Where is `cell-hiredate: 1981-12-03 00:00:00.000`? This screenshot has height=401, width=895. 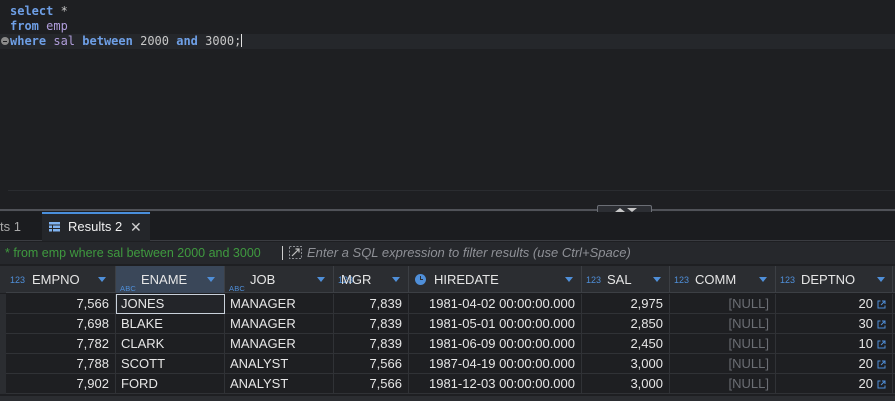 cell-hiredate: 1981-12-03 00:00:00.000 is located at coordinates (495, 384).